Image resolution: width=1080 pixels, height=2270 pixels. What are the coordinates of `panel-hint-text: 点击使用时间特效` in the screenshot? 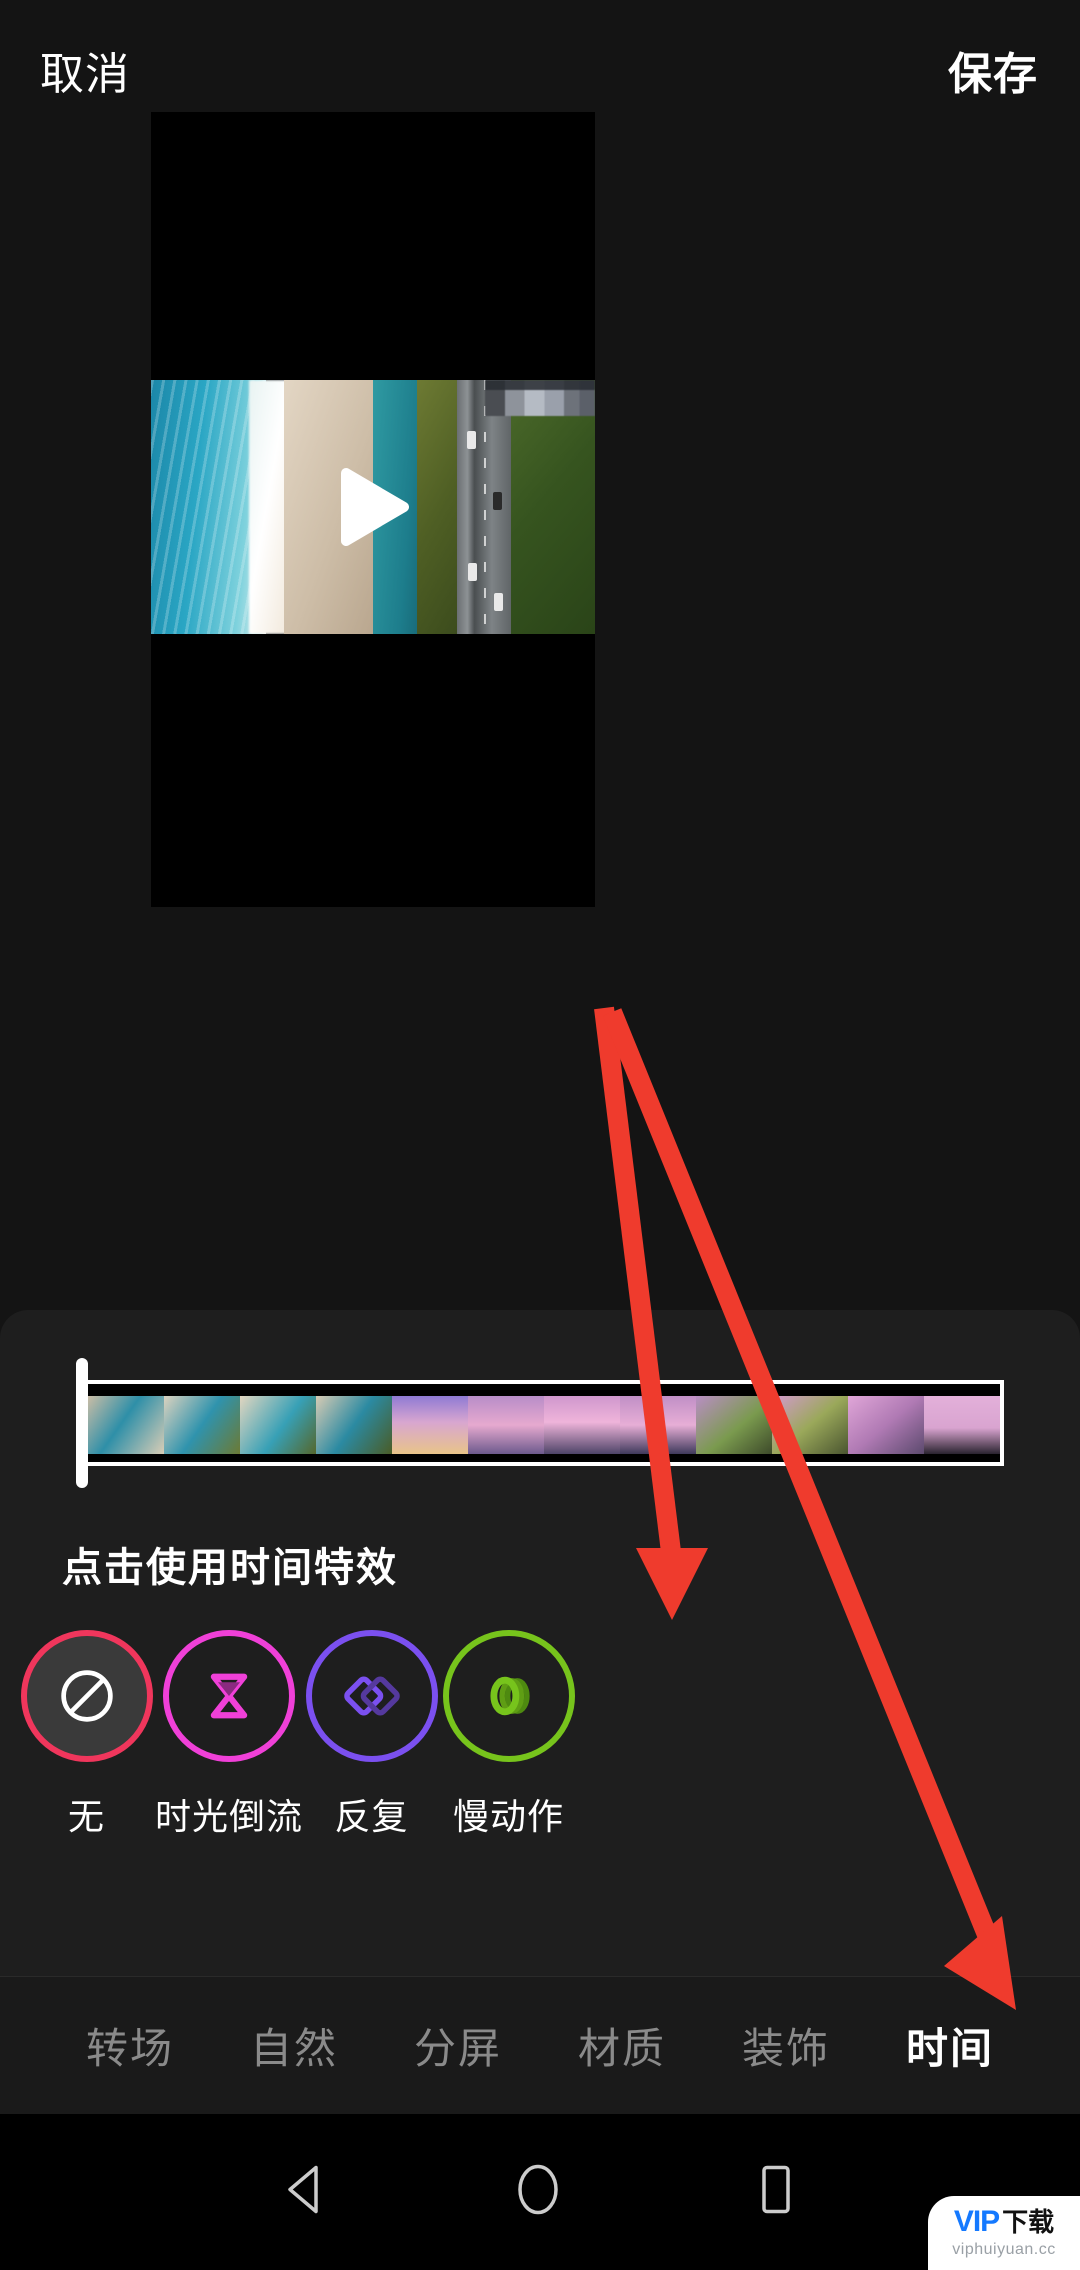 It's located at (230, 1568).